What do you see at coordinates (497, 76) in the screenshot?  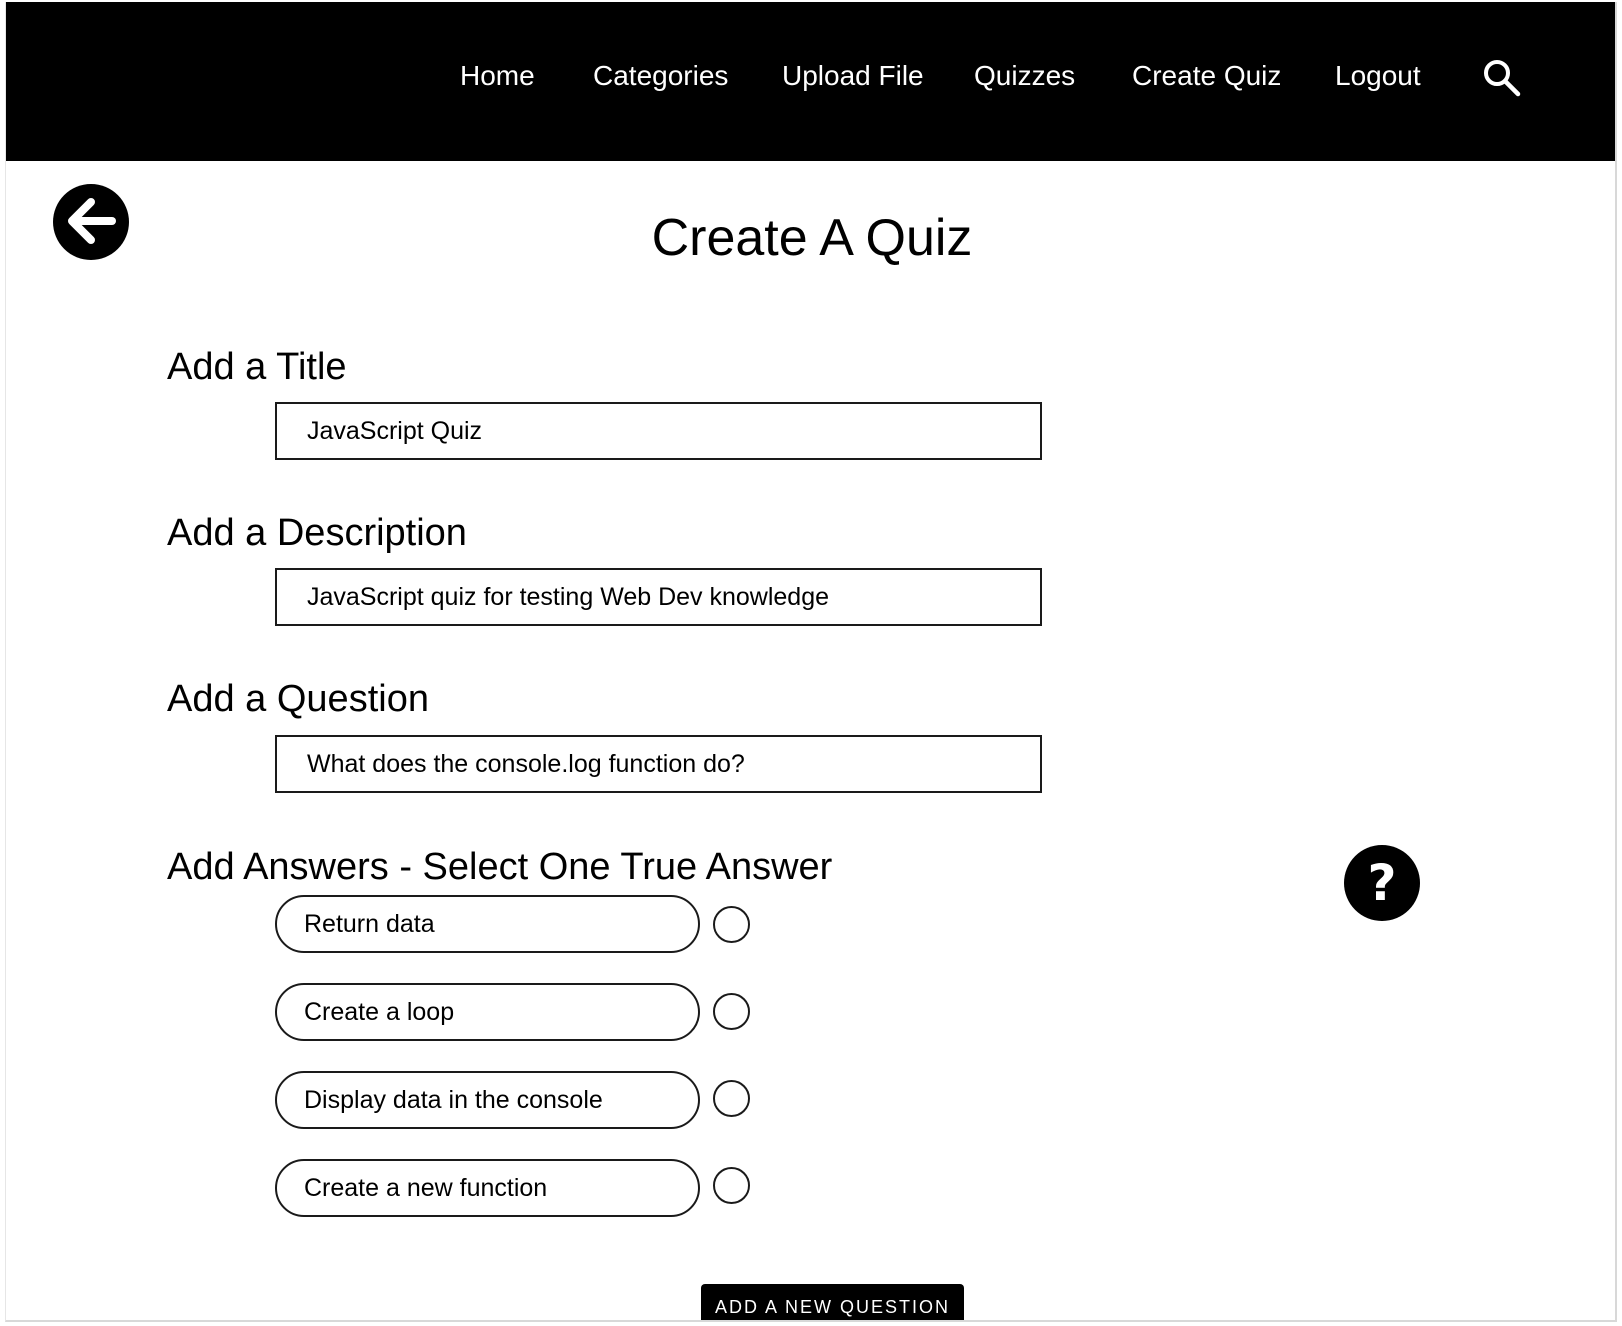 I see `nav-home-link: Home` at bounding box center [497, 76].